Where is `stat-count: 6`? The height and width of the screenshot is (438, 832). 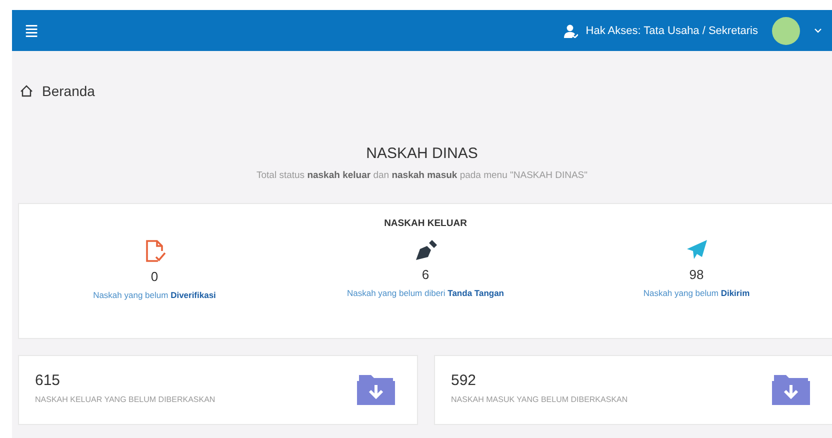
stat-count: 6 is located at coordinates (426, 274).